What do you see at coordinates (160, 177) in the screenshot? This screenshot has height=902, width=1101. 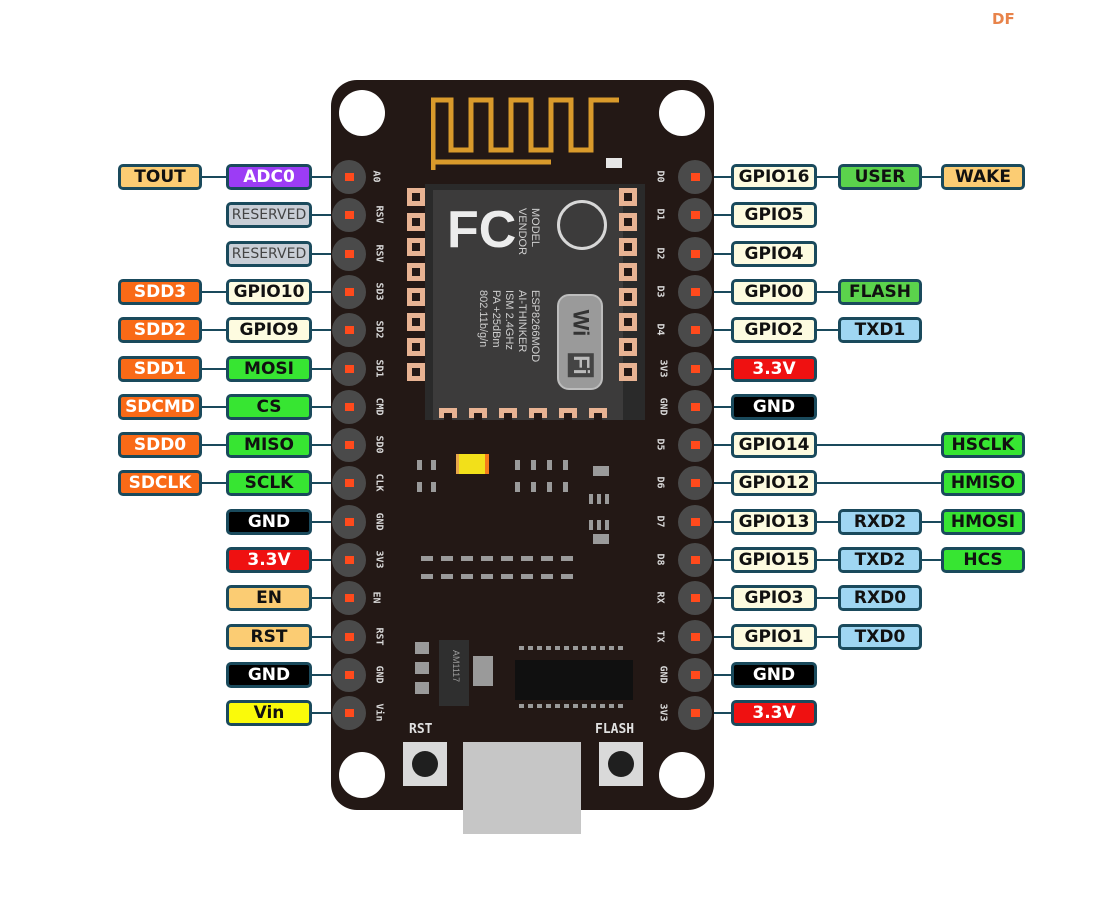 I see `pin-label-tout: TOUT` at bounding box center [160, 177].